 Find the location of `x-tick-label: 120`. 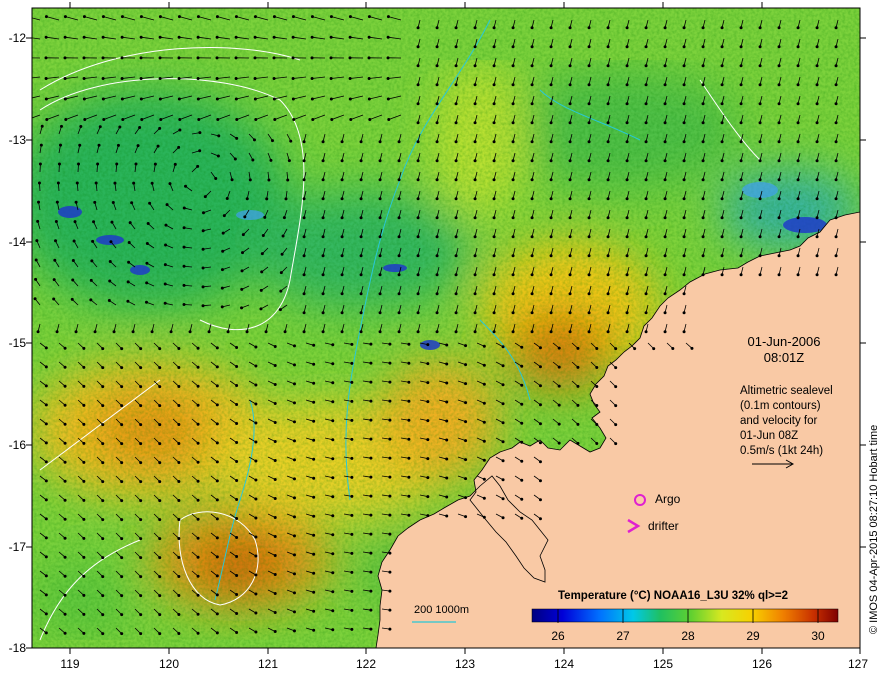

x-tick-label: 120 is located at coordinates (169, 664).